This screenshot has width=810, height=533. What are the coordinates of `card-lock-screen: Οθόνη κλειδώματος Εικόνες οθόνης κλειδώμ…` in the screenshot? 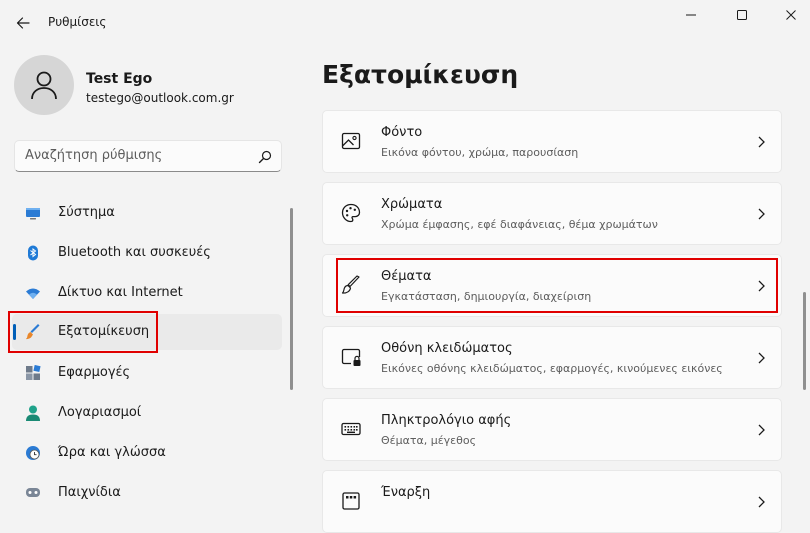 It's located at (552, 357).